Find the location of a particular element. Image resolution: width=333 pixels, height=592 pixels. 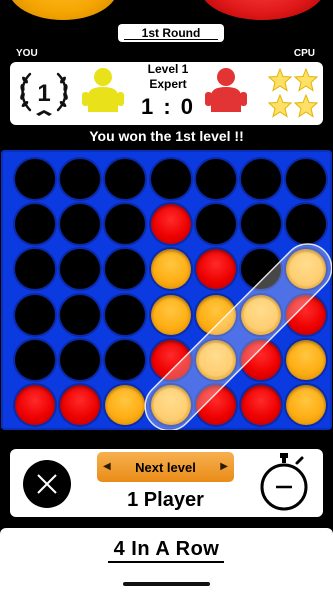

triangle-left-icon: ◀ is located at coordinates (107, 466).